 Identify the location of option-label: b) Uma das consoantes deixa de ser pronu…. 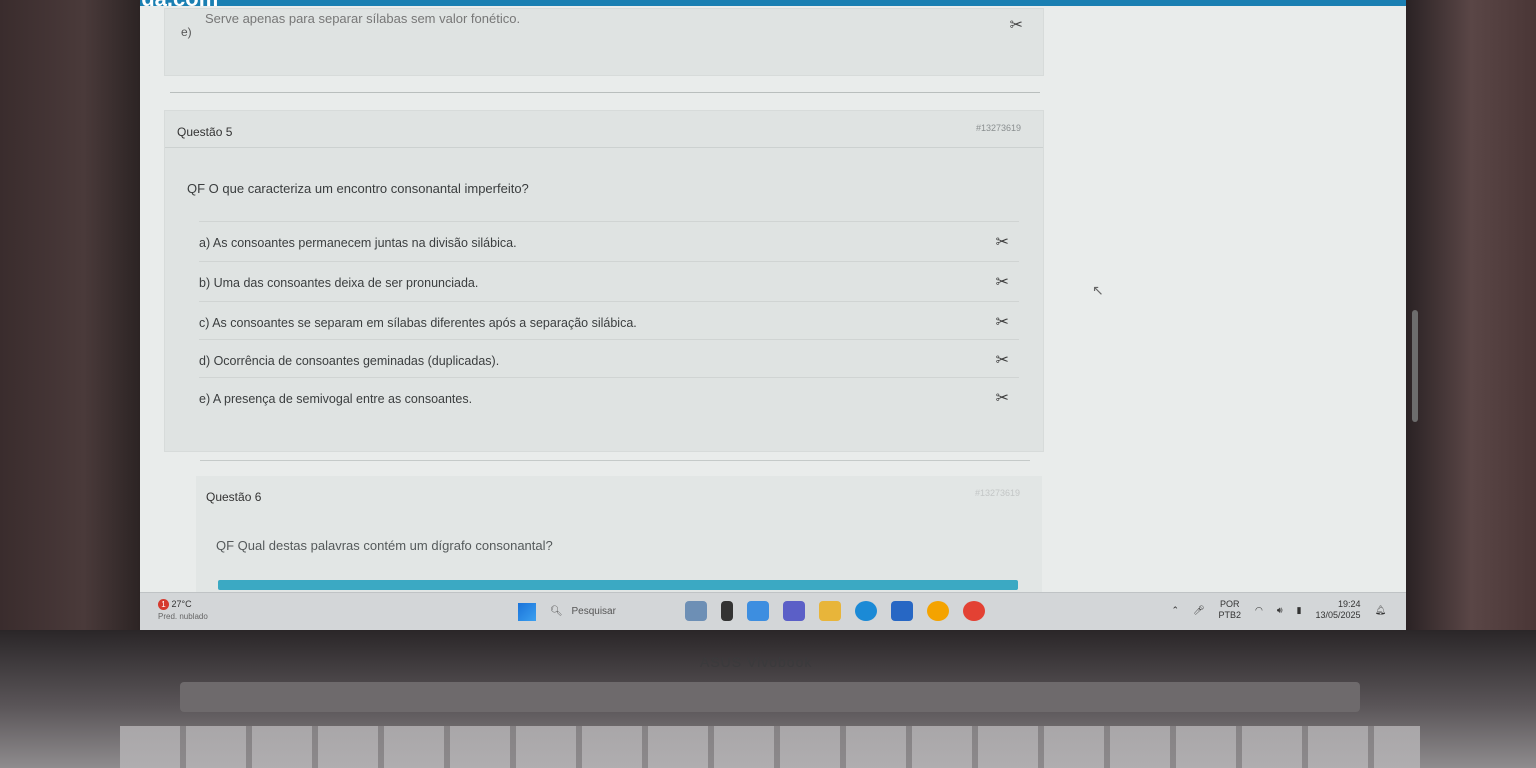
(339, 283).